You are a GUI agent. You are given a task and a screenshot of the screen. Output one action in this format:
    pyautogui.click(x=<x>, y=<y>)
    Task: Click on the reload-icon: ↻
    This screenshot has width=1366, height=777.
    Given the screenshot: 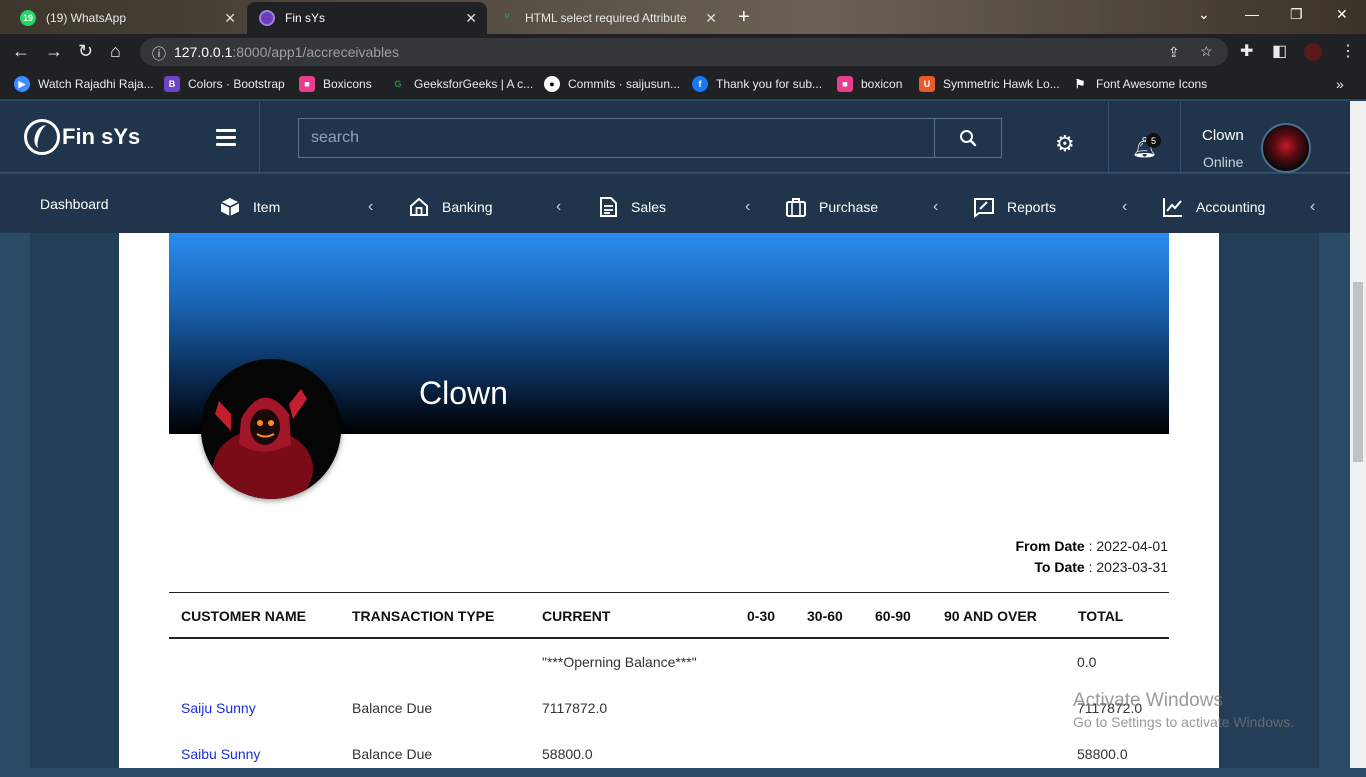 What is the action you would take?
    pyautogui.click(x=85, y=51)
    